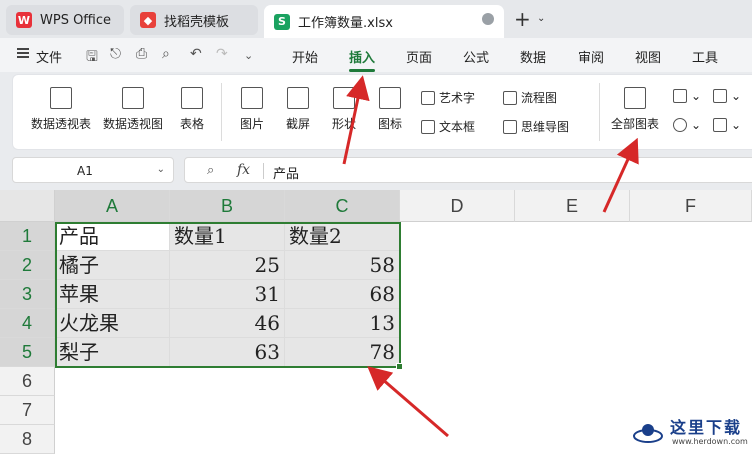 The height and width of the screenshot is (454, 752). I want to click on tab-data: 数据, so click(533, 56).